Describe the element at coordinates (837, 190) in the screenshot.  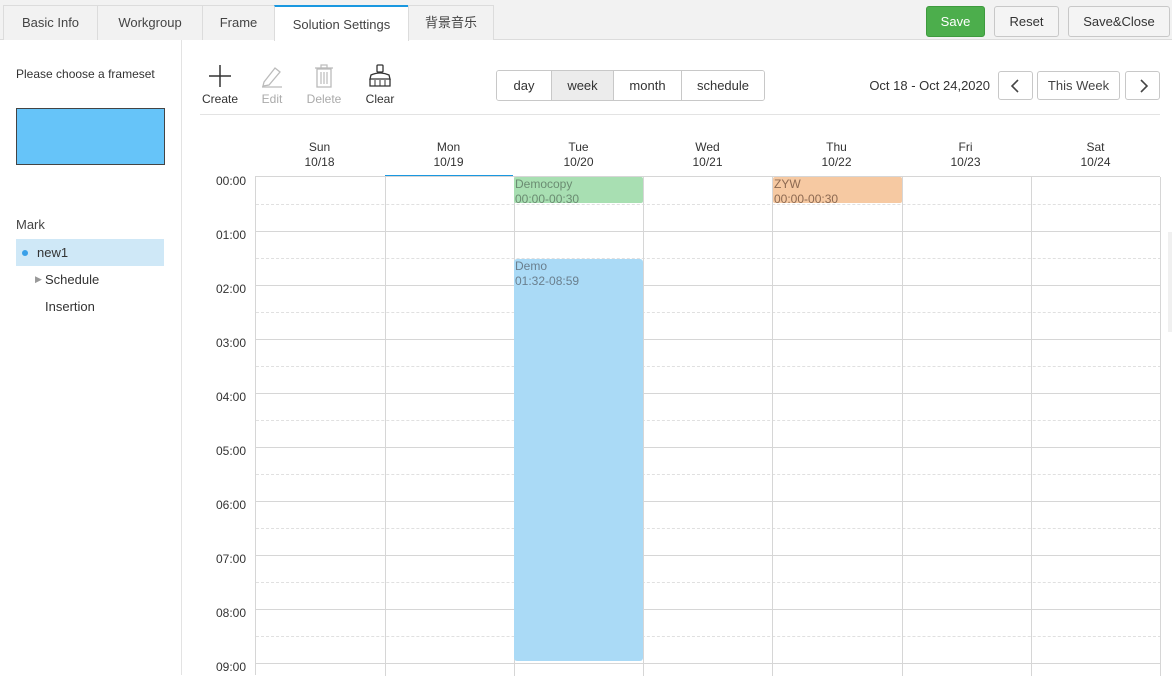
I see `calendar-event: ZYW 00:00-00:30` at that location.